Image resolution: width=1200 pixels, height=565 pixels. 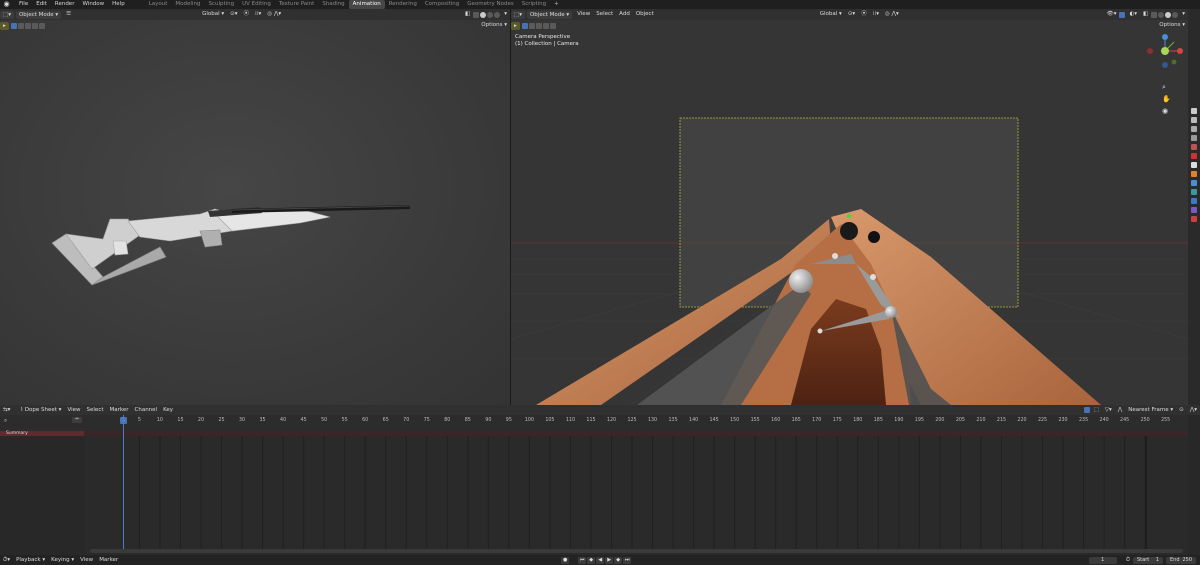 What do you see at coordinates (180, 420) in the screenshot?
I see `ruler-tick-label: 15` at bounding box center [180, 420].